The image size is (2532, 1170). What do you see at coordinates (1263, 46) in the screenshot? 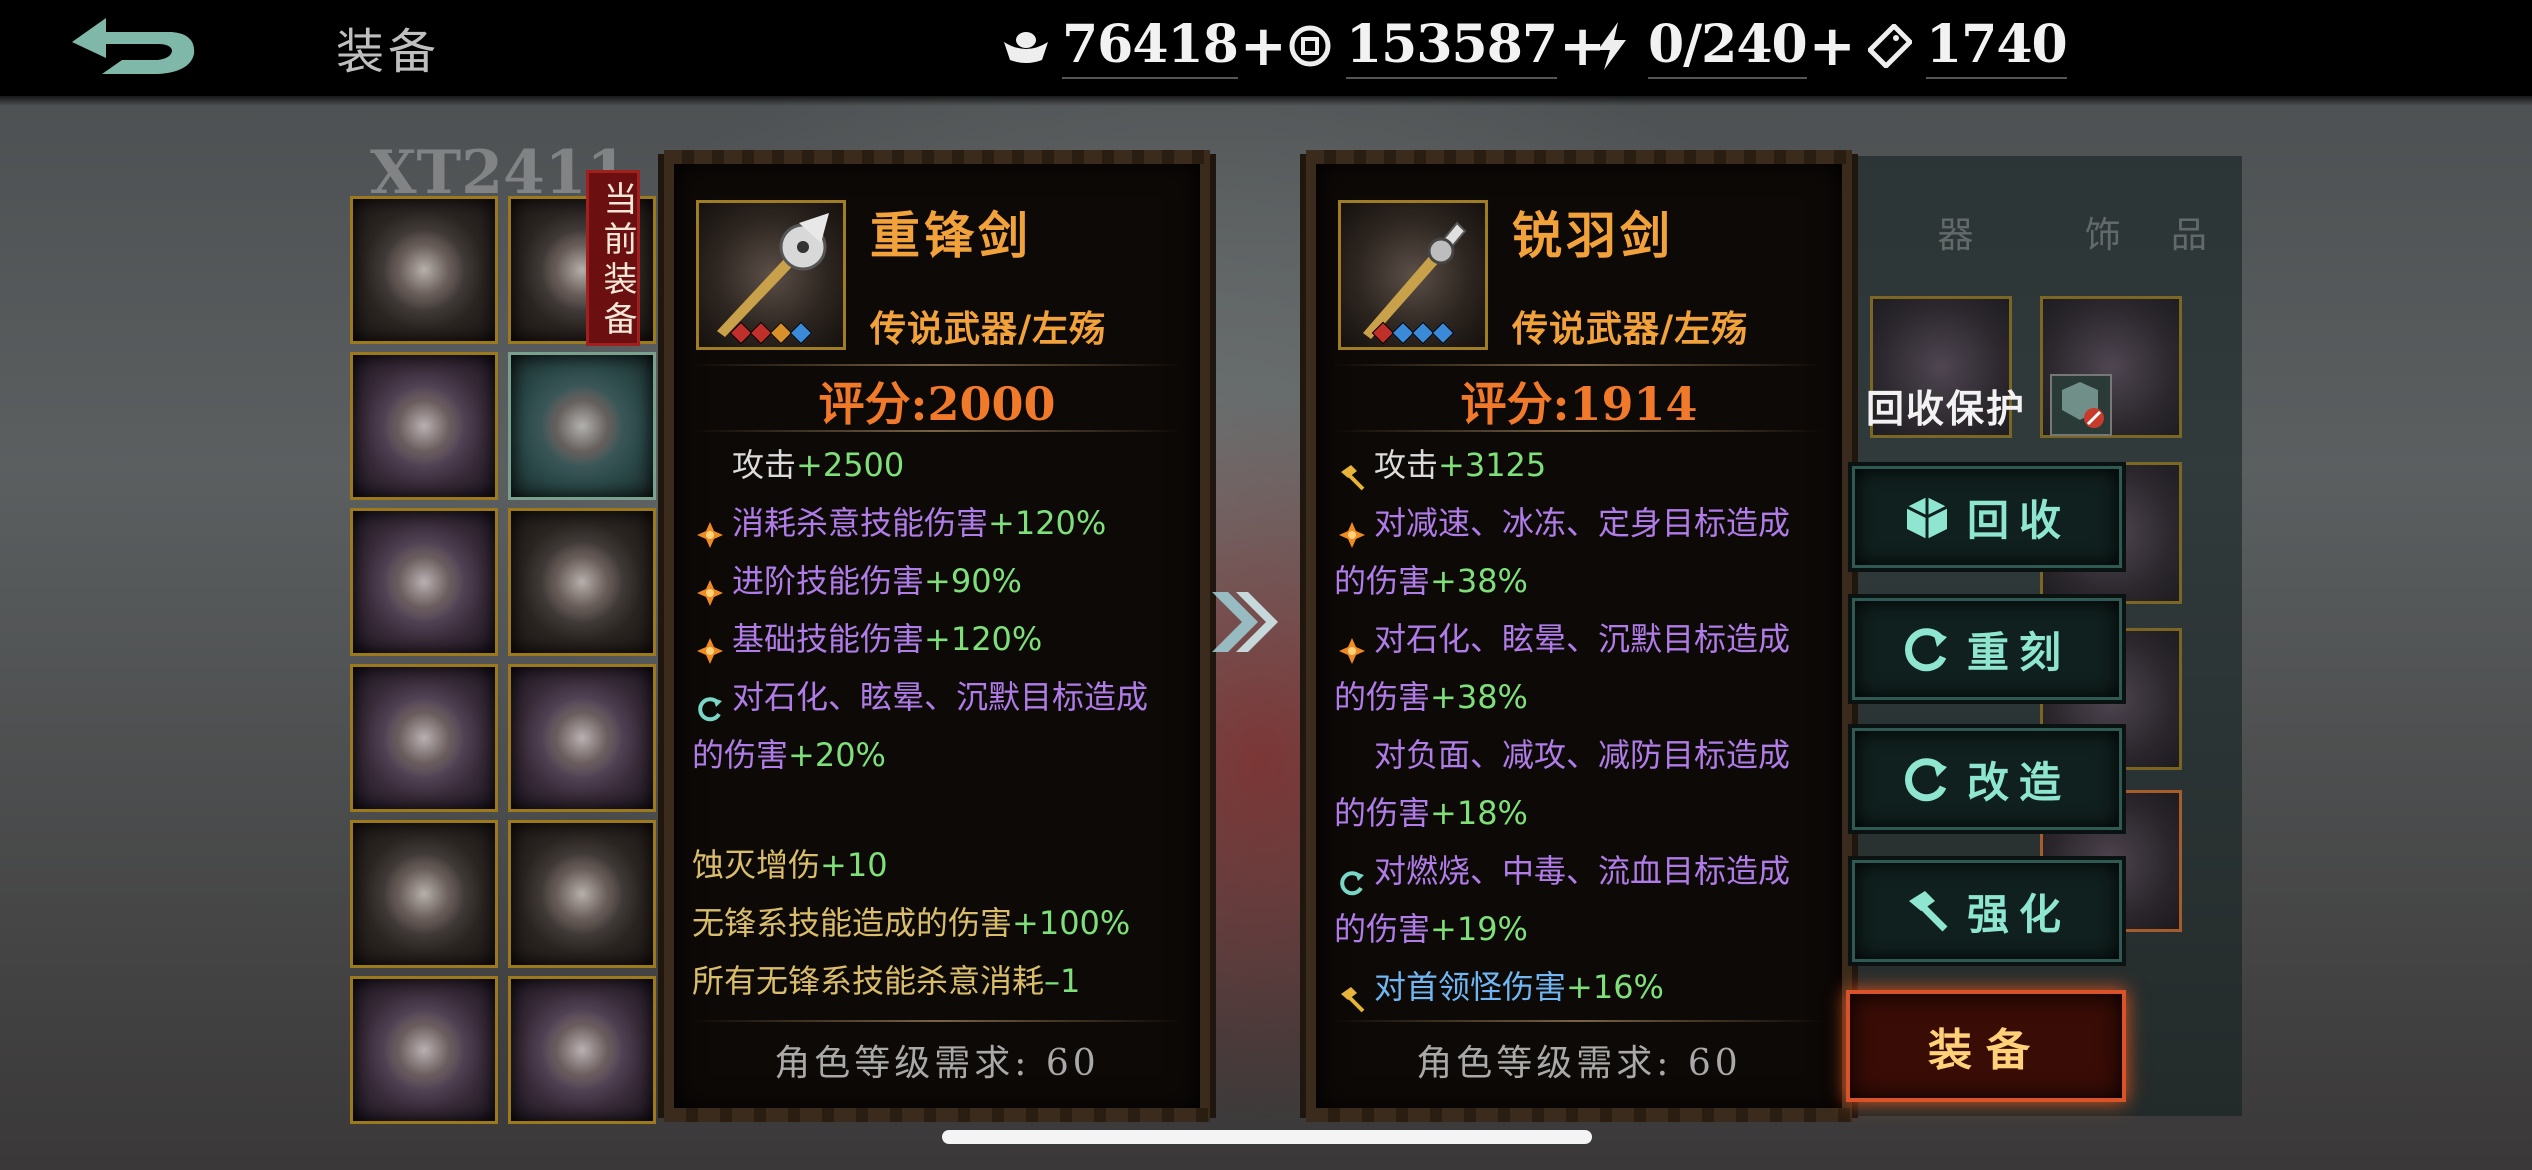
I see `add-silver-button: +` at bounding box center [1263, 46].